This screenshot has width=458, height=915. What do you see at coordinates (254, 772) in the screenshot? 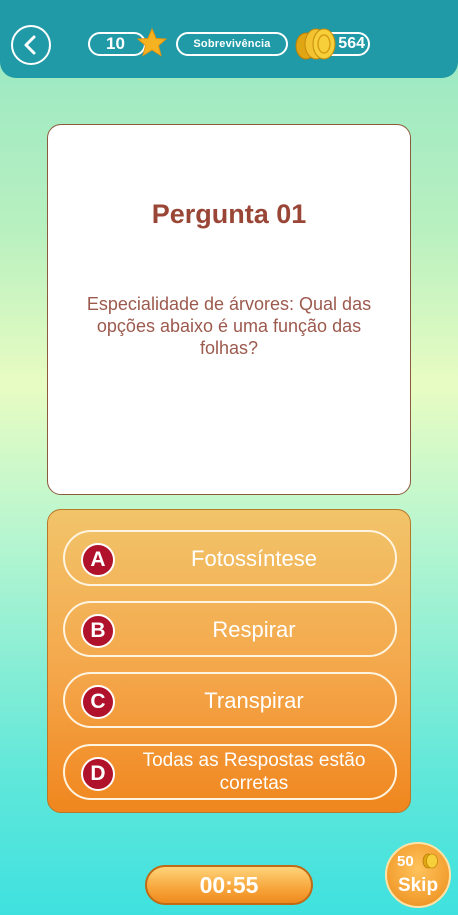
I see `answer-text-d: Todas as Respostas estão corretas` at bounding box center [254, 772].